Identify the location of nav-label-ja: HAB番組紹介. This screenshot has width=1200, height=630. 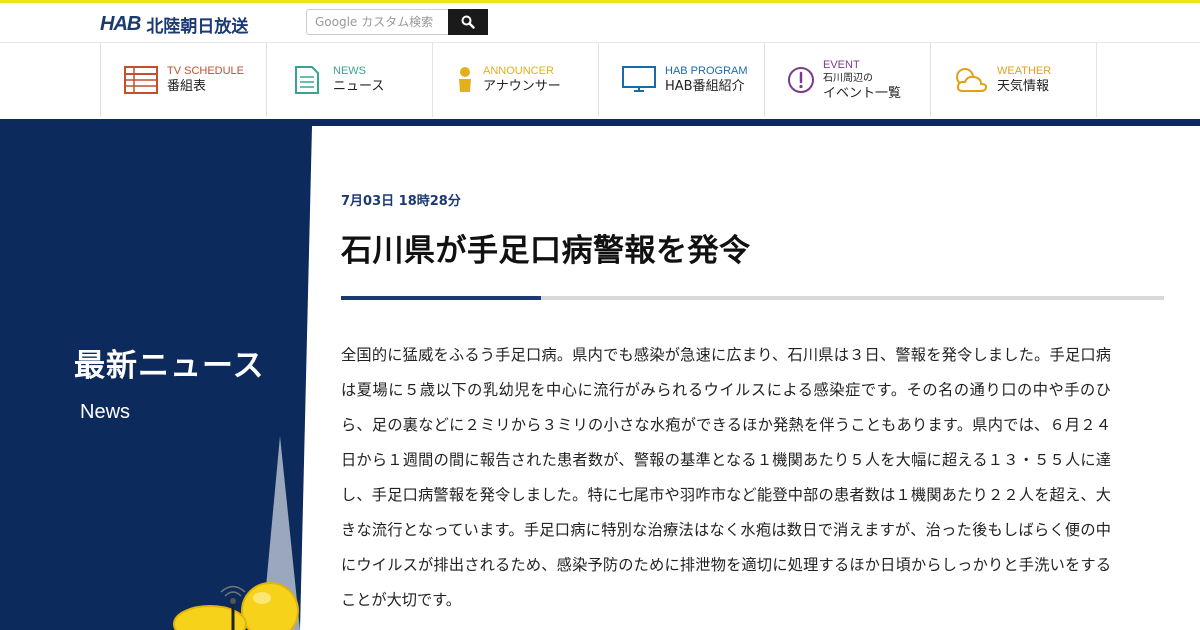
(705, 87).